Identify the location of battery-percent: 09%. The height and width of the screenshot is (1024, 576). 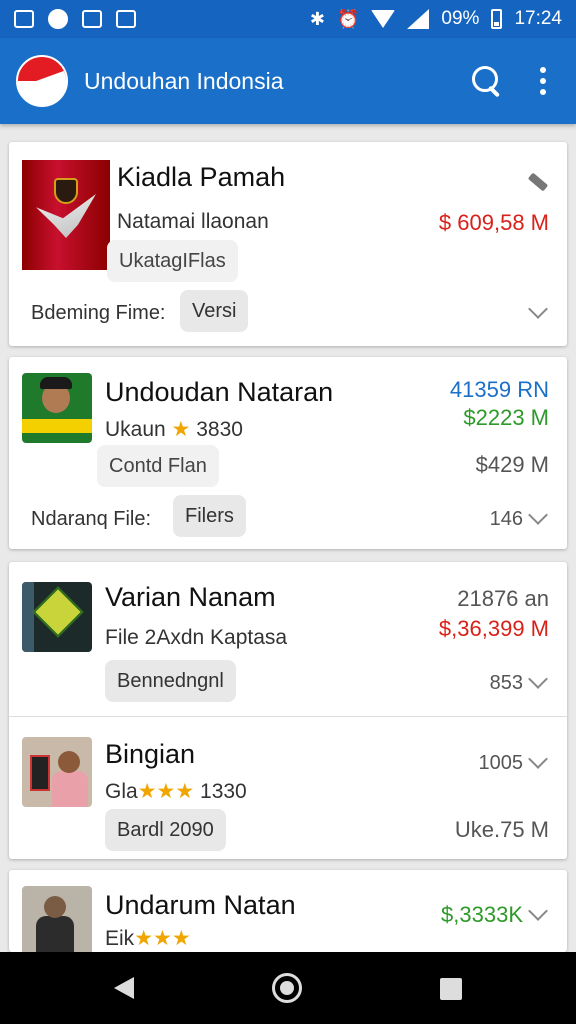
(460, 18).